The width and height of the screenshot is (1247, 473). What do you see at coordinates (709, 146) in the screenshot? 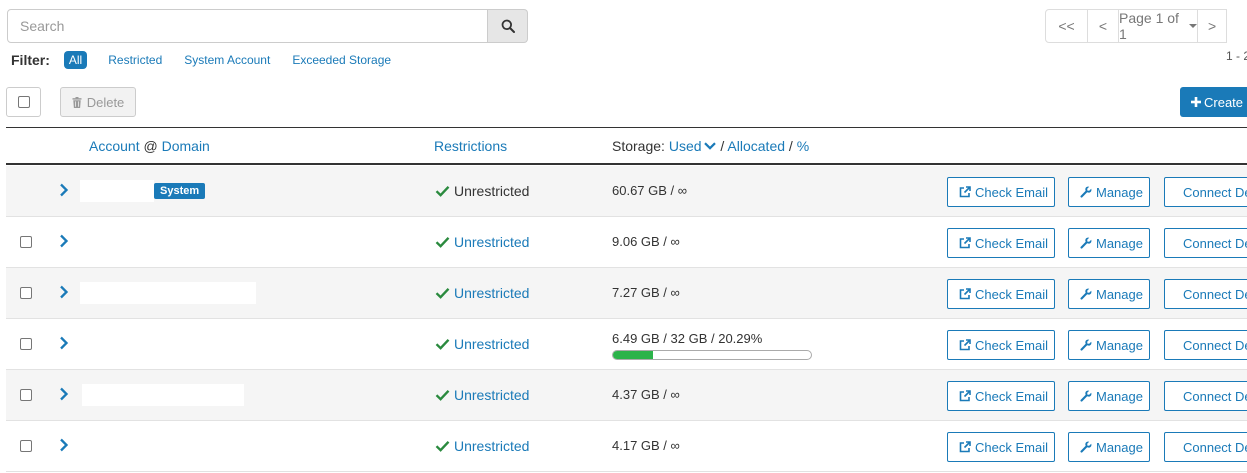
I see `chevron-down-icon` at bounding box center [709, 146].